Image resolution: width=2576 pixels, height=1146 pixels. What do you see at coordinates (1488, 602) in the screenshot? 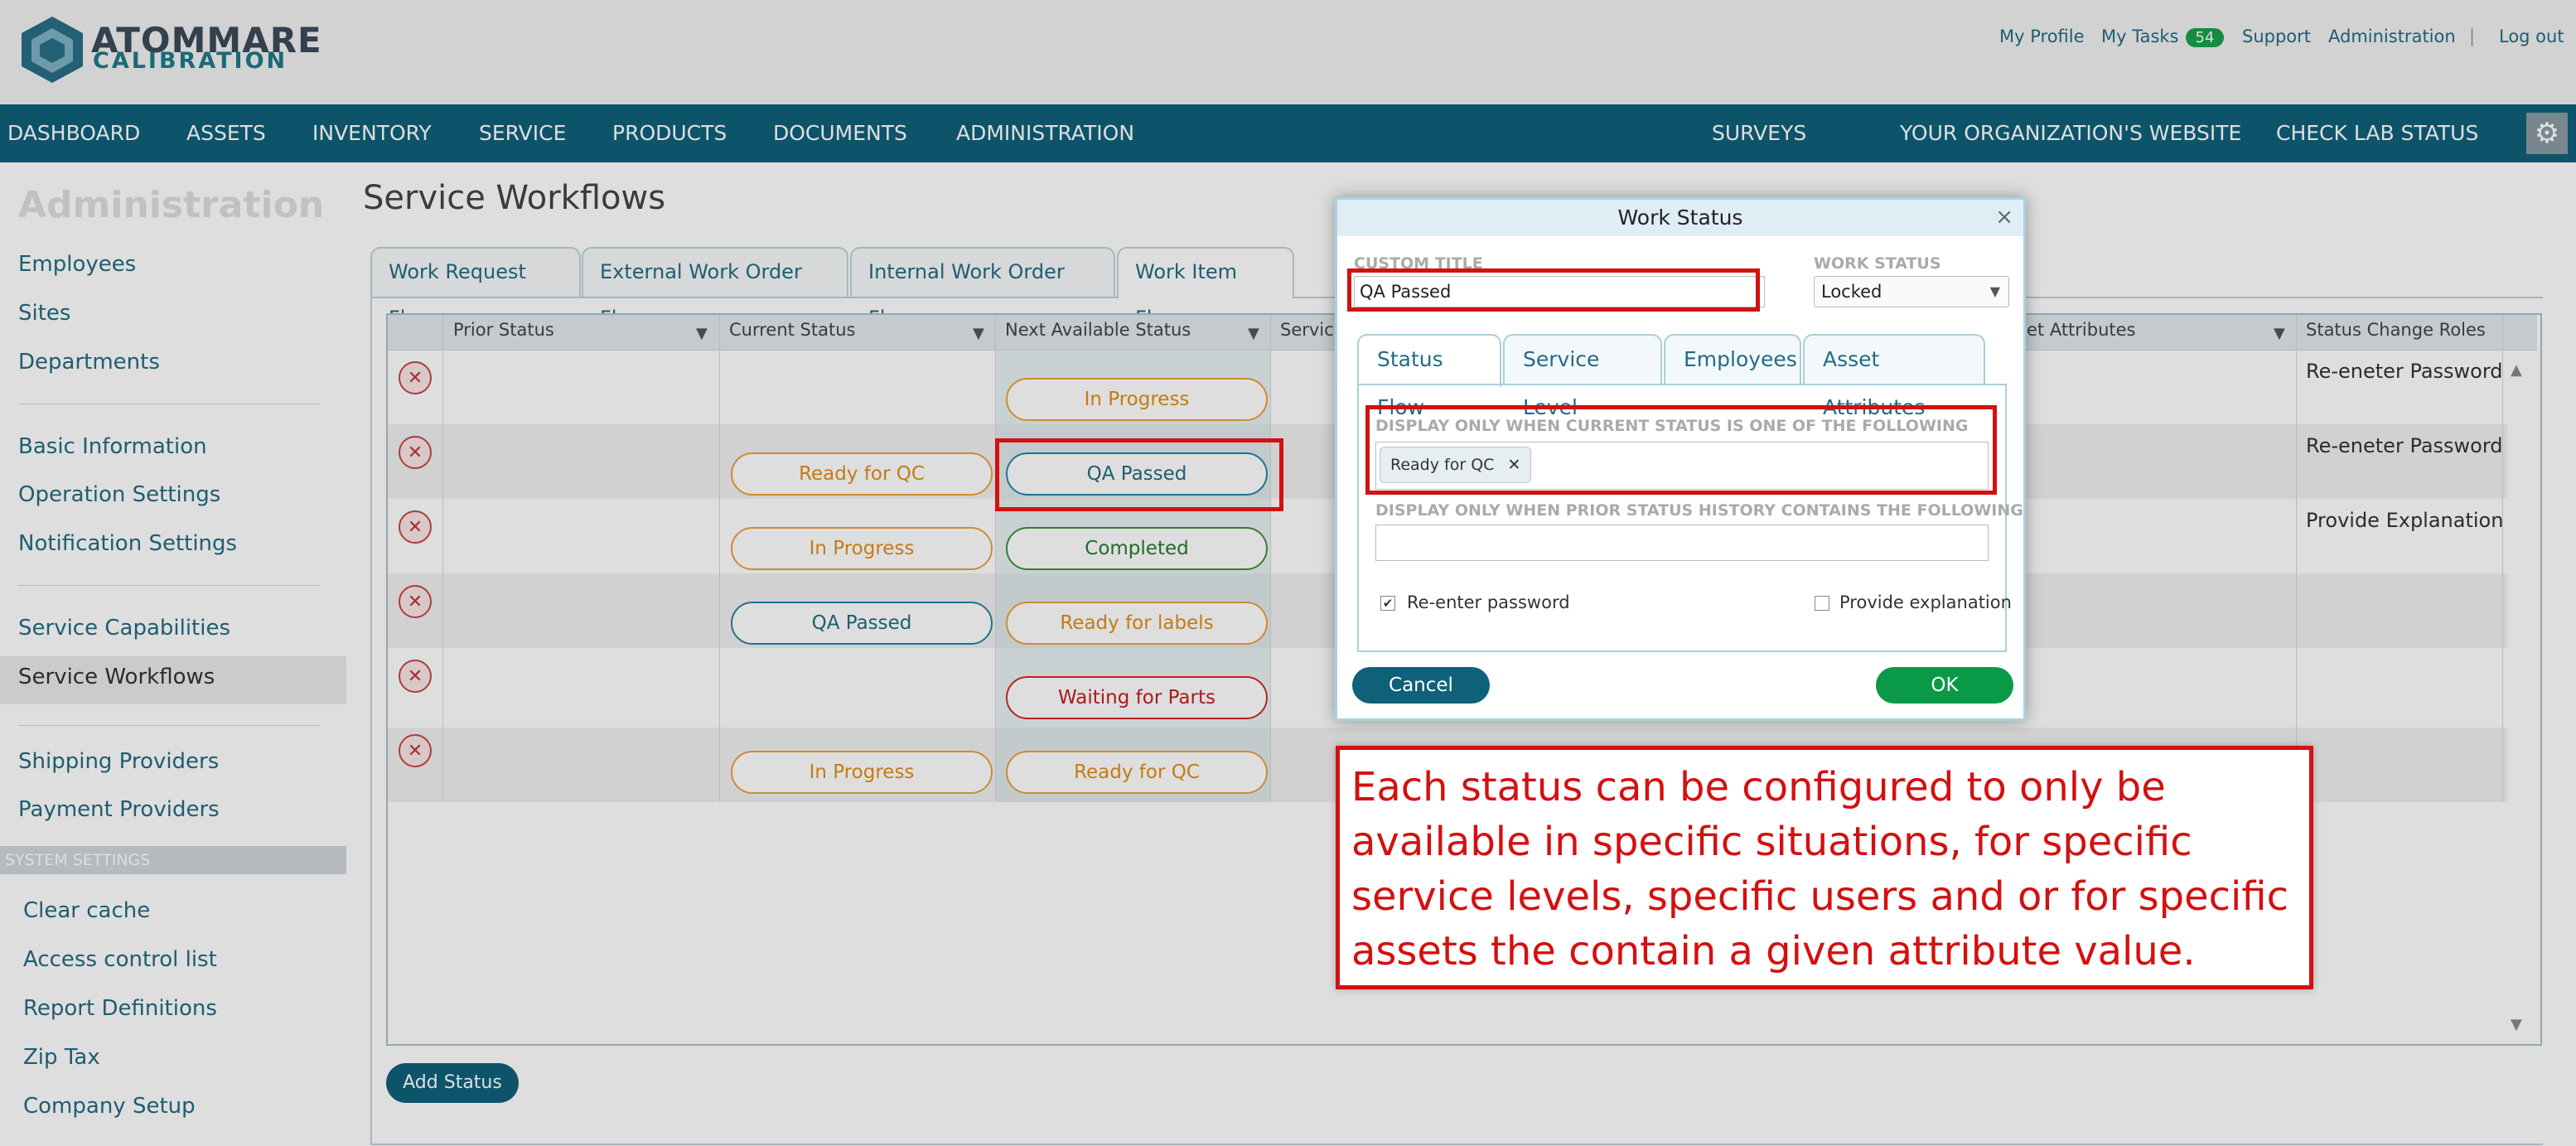
I see `reenter-password-label: Re-enter password` at bounding box center [1488, 602].